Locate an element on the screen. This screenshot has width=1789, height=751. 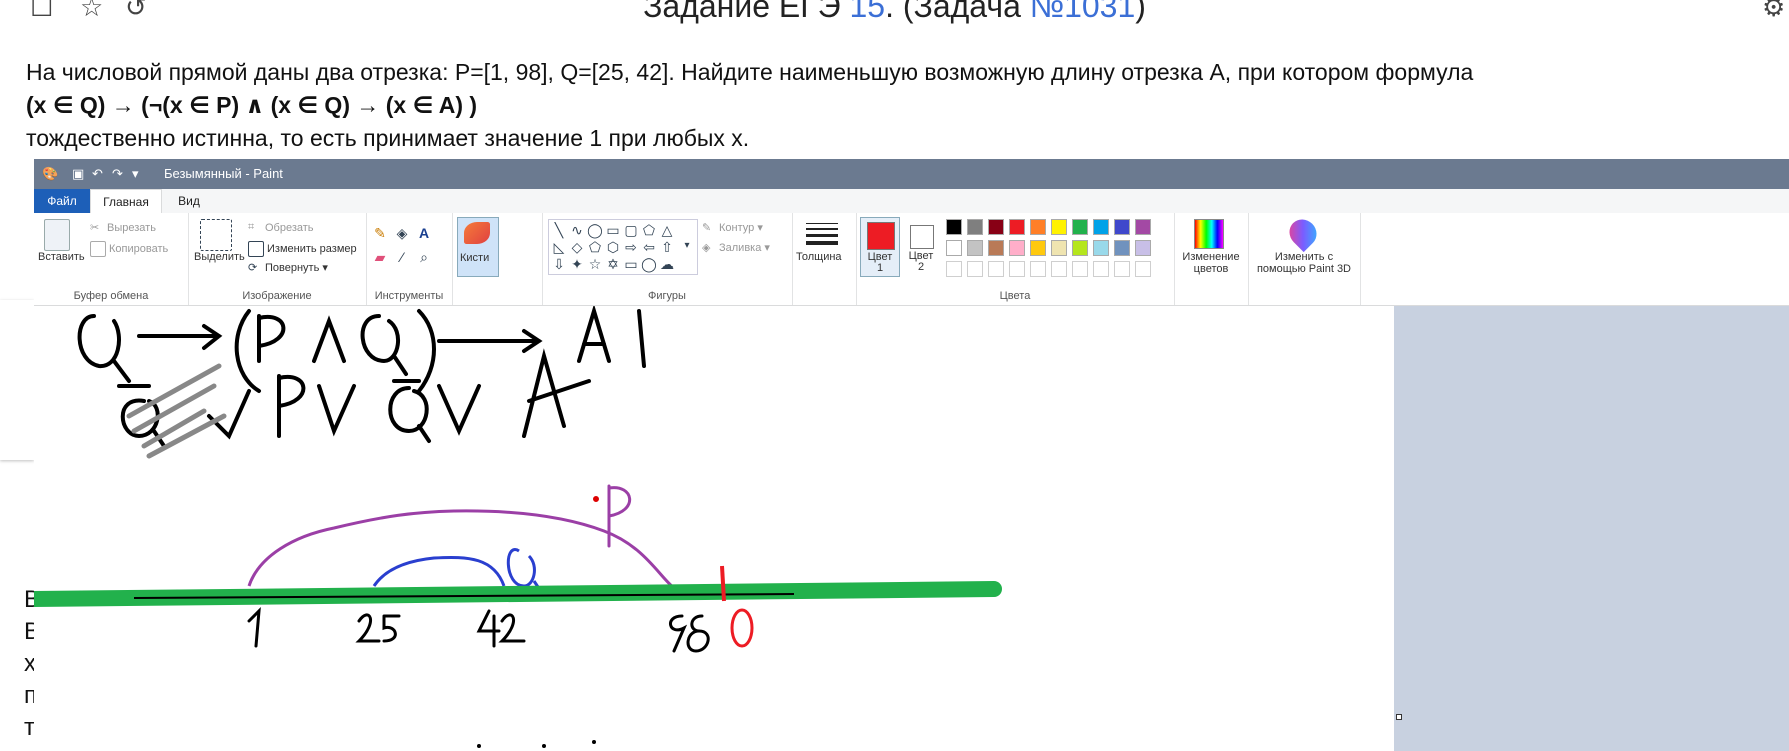
arrow-right-icon: ⇨ is located at coordinates (631, 247).